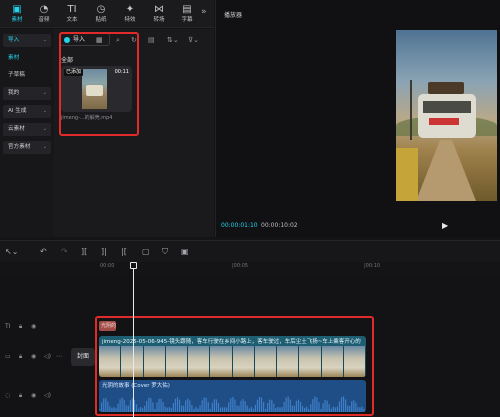  I want to click on playhead-handle, so click(133, 265).